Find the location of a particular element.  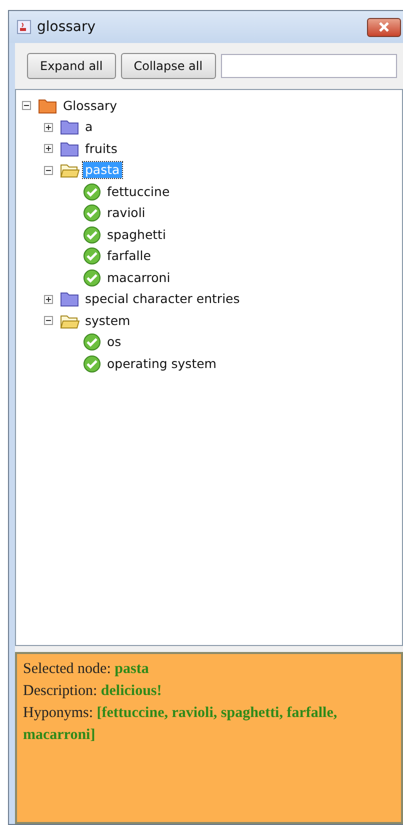

window-title: glossary is located at coordinates (67, 27).